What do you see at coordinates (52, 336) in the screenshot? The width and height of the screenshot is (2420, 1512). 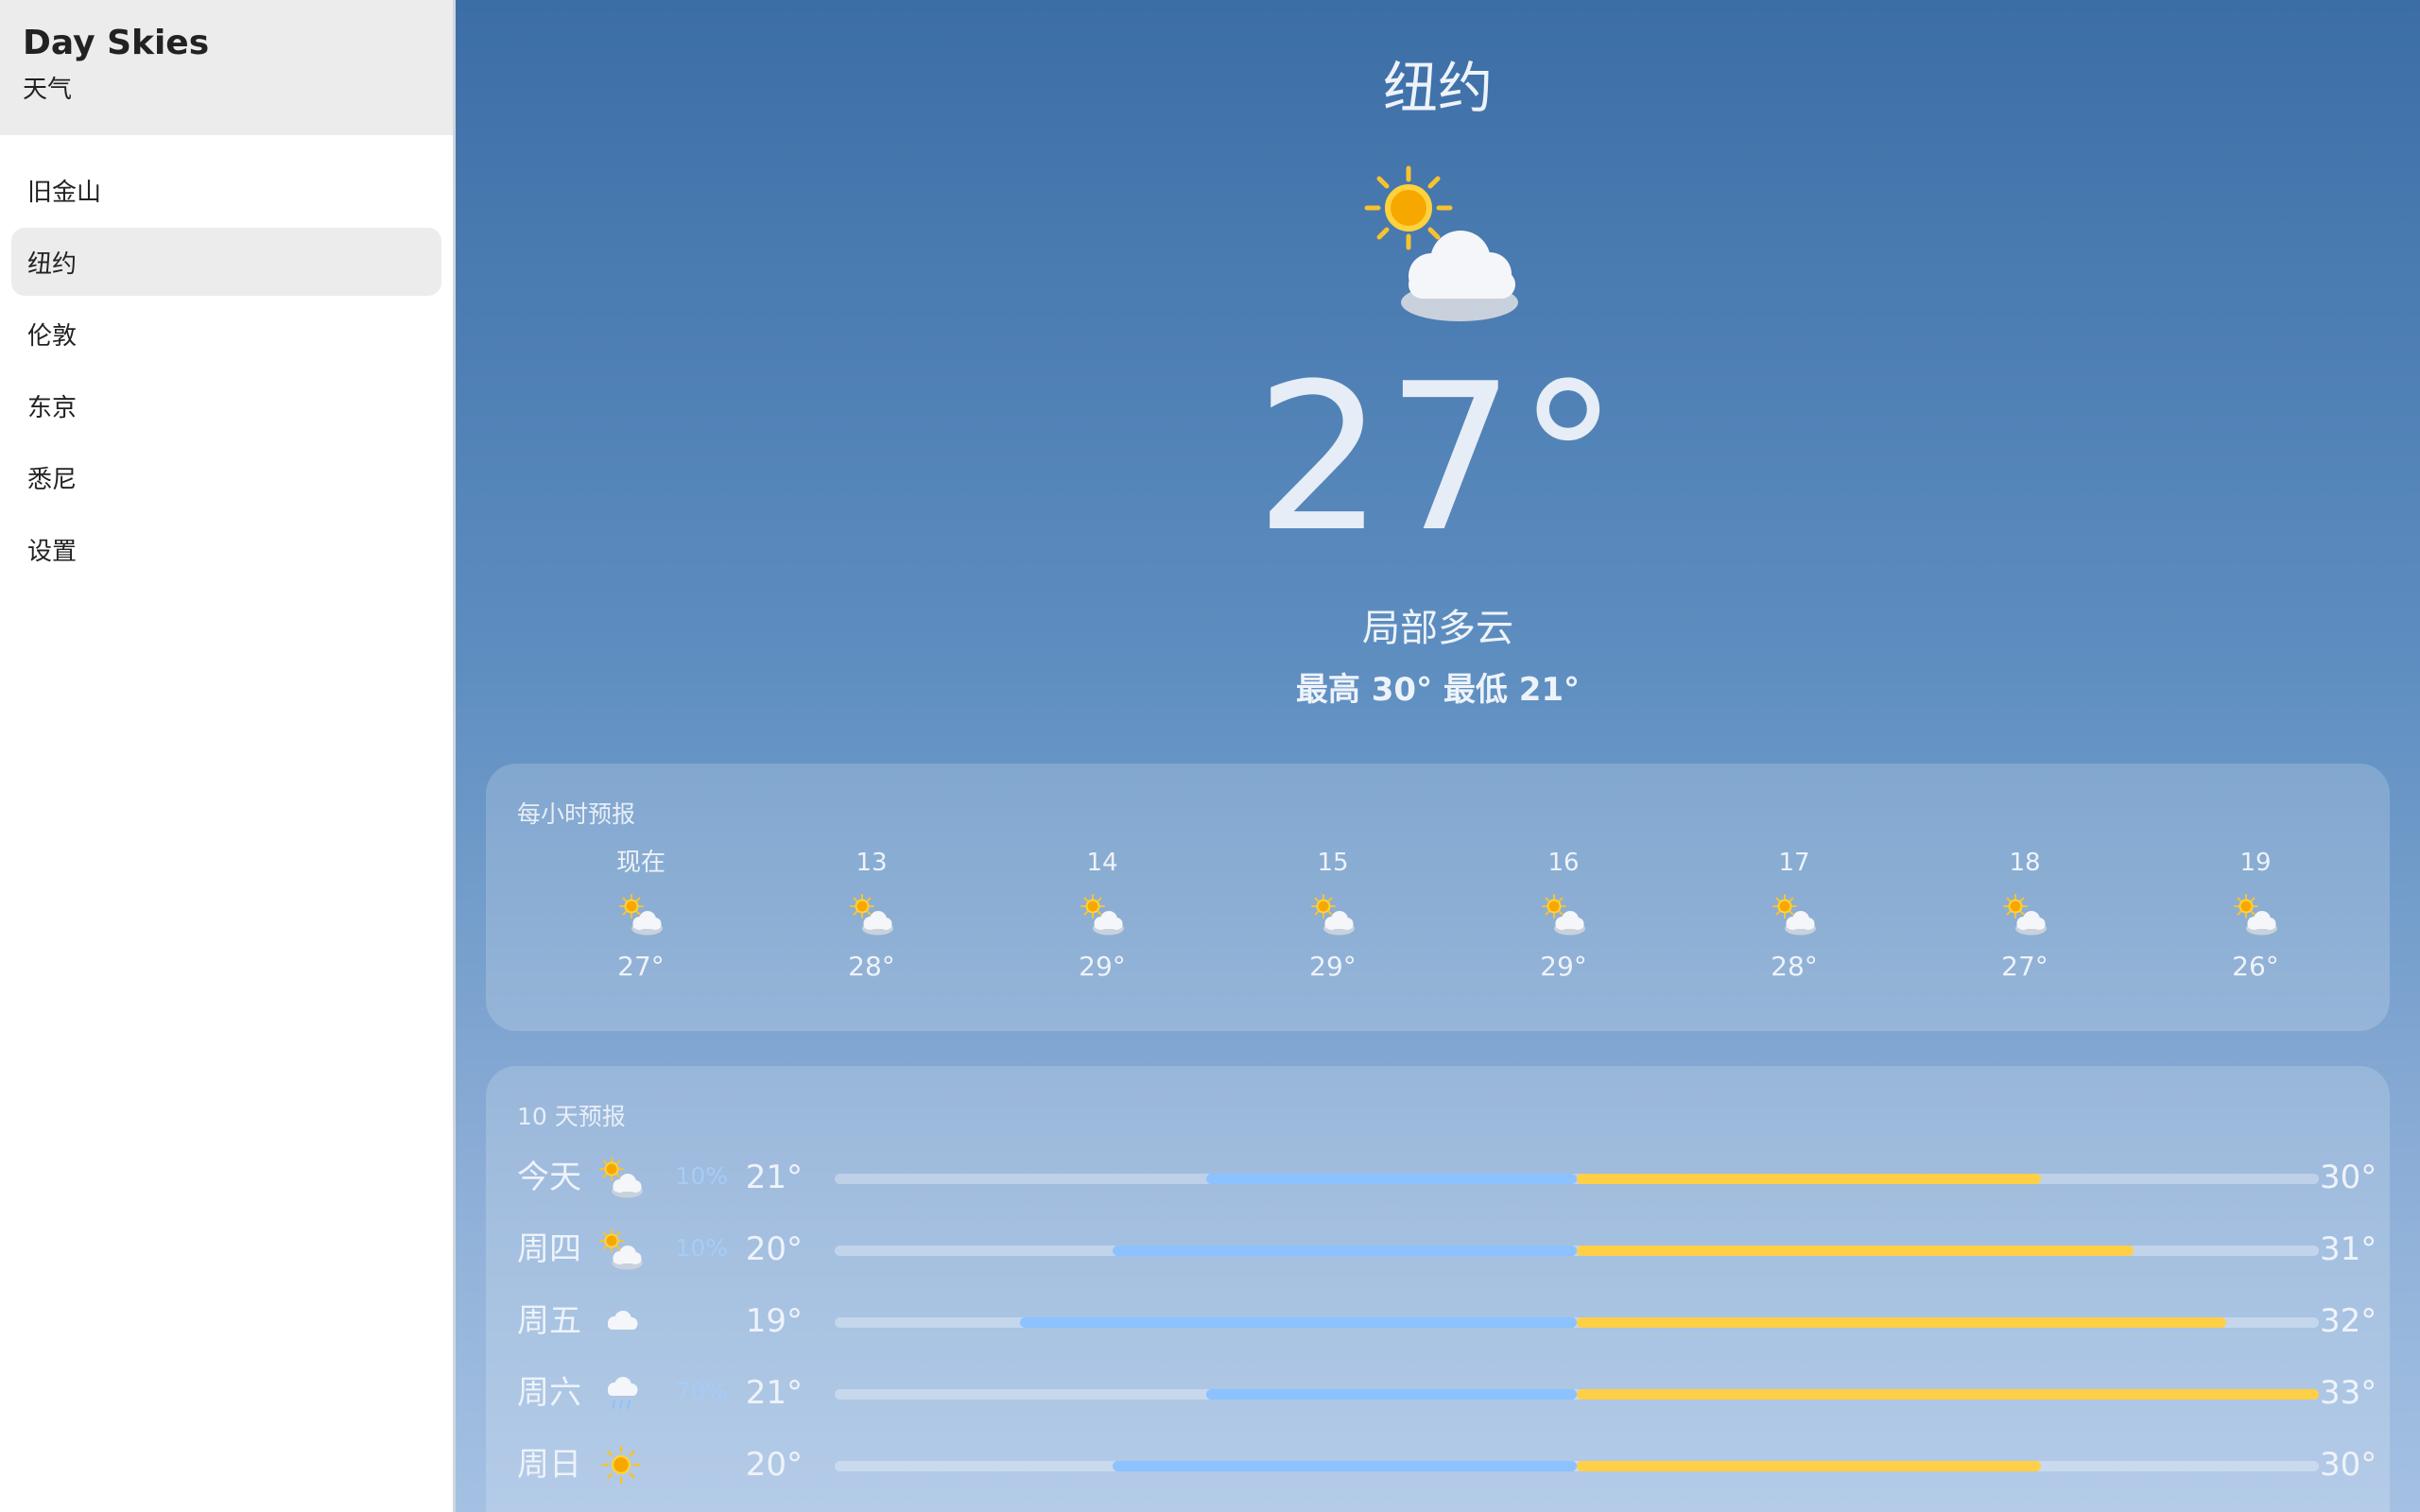 I see `sidebar-item-label: 伦敦` at bounding box center [52, 336].